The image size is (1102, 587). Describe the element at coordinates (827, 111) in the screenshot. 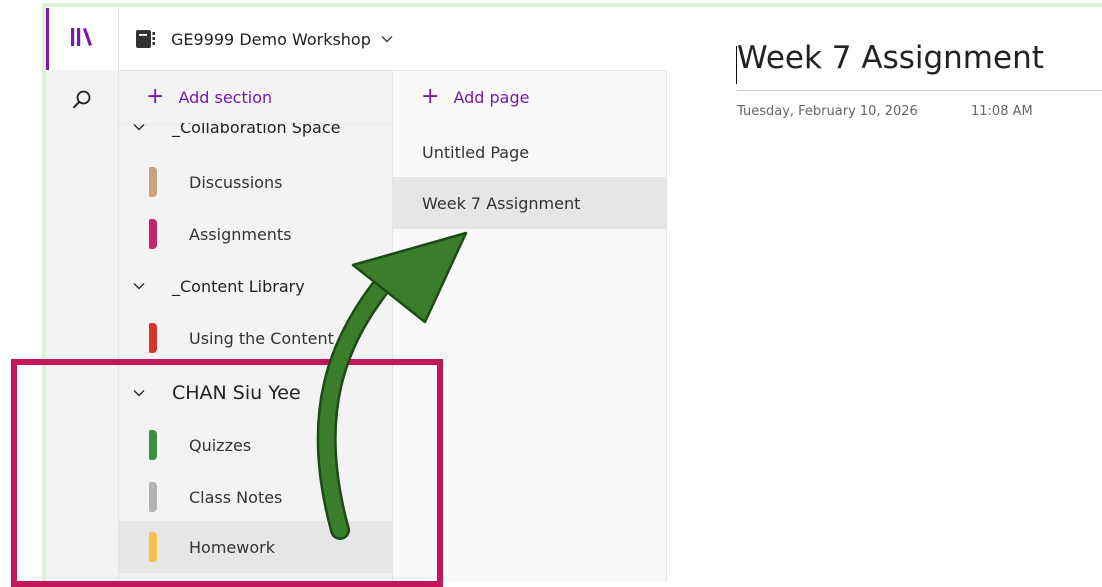

I see `page-date: Tuesday, February 10, 2026` at that location.